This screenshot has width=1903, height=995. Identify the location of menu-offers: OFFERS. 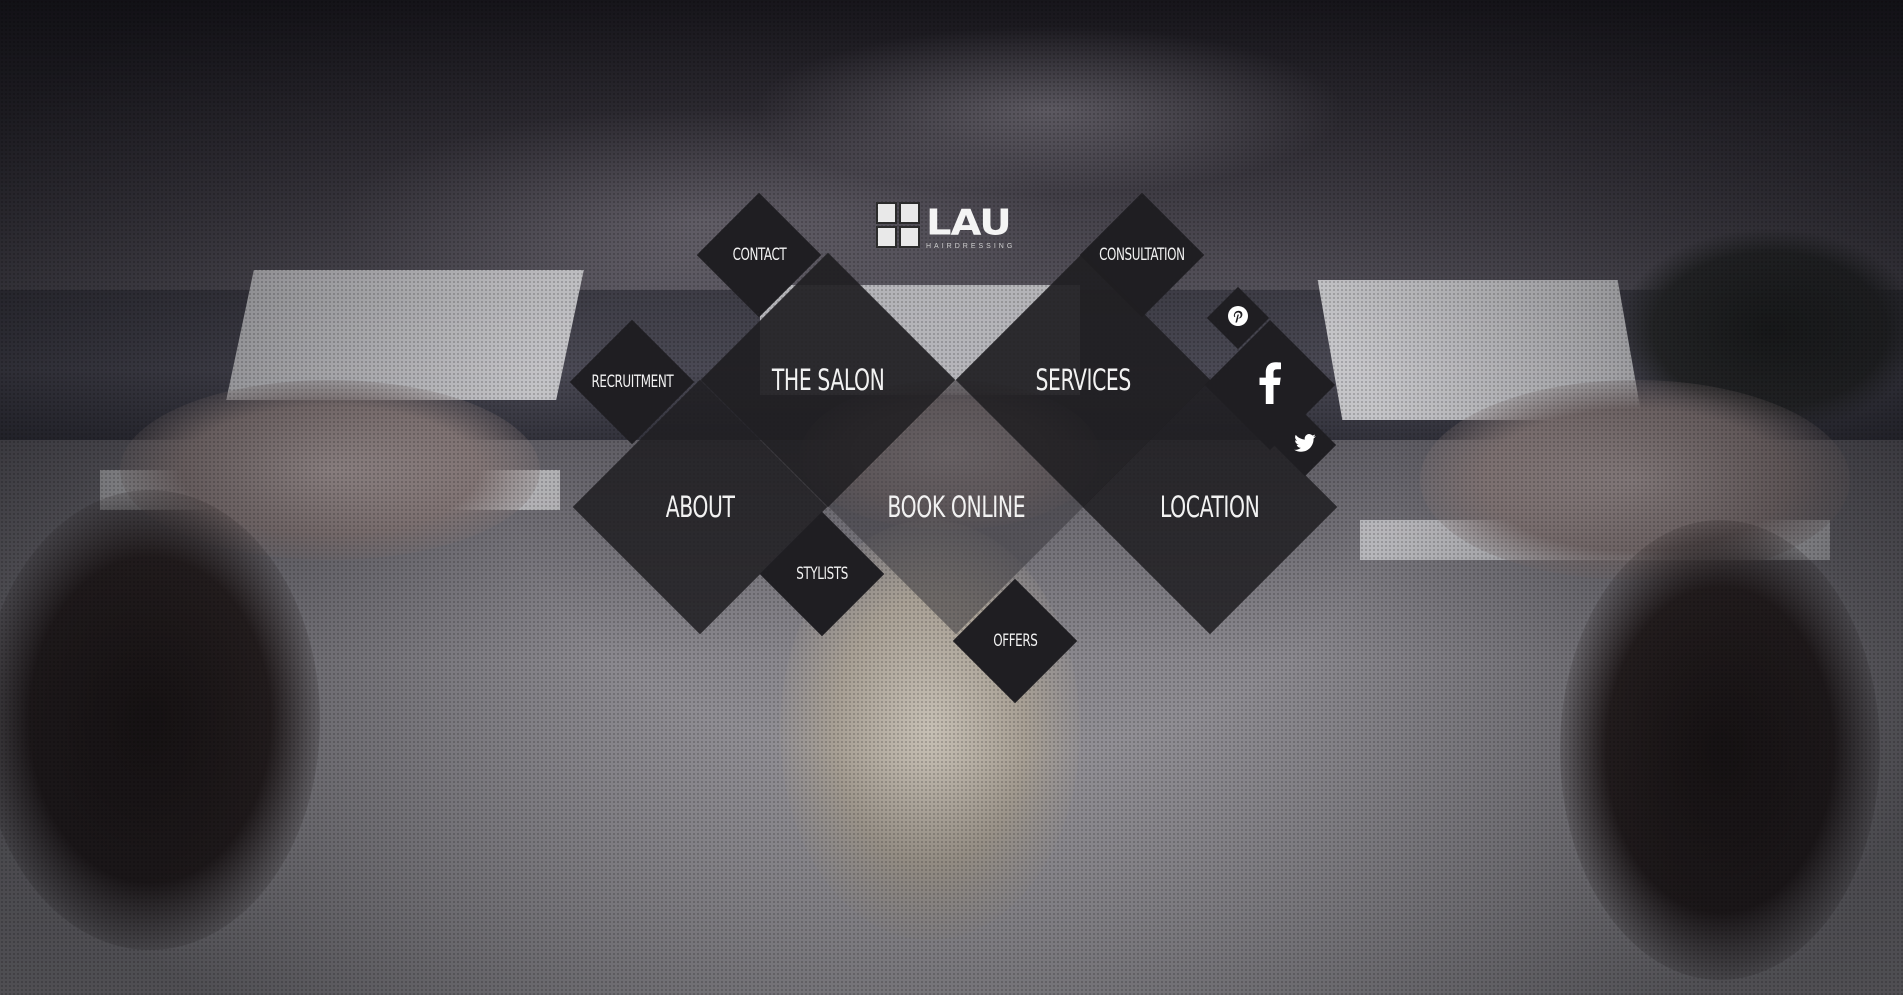
(1015, 641).